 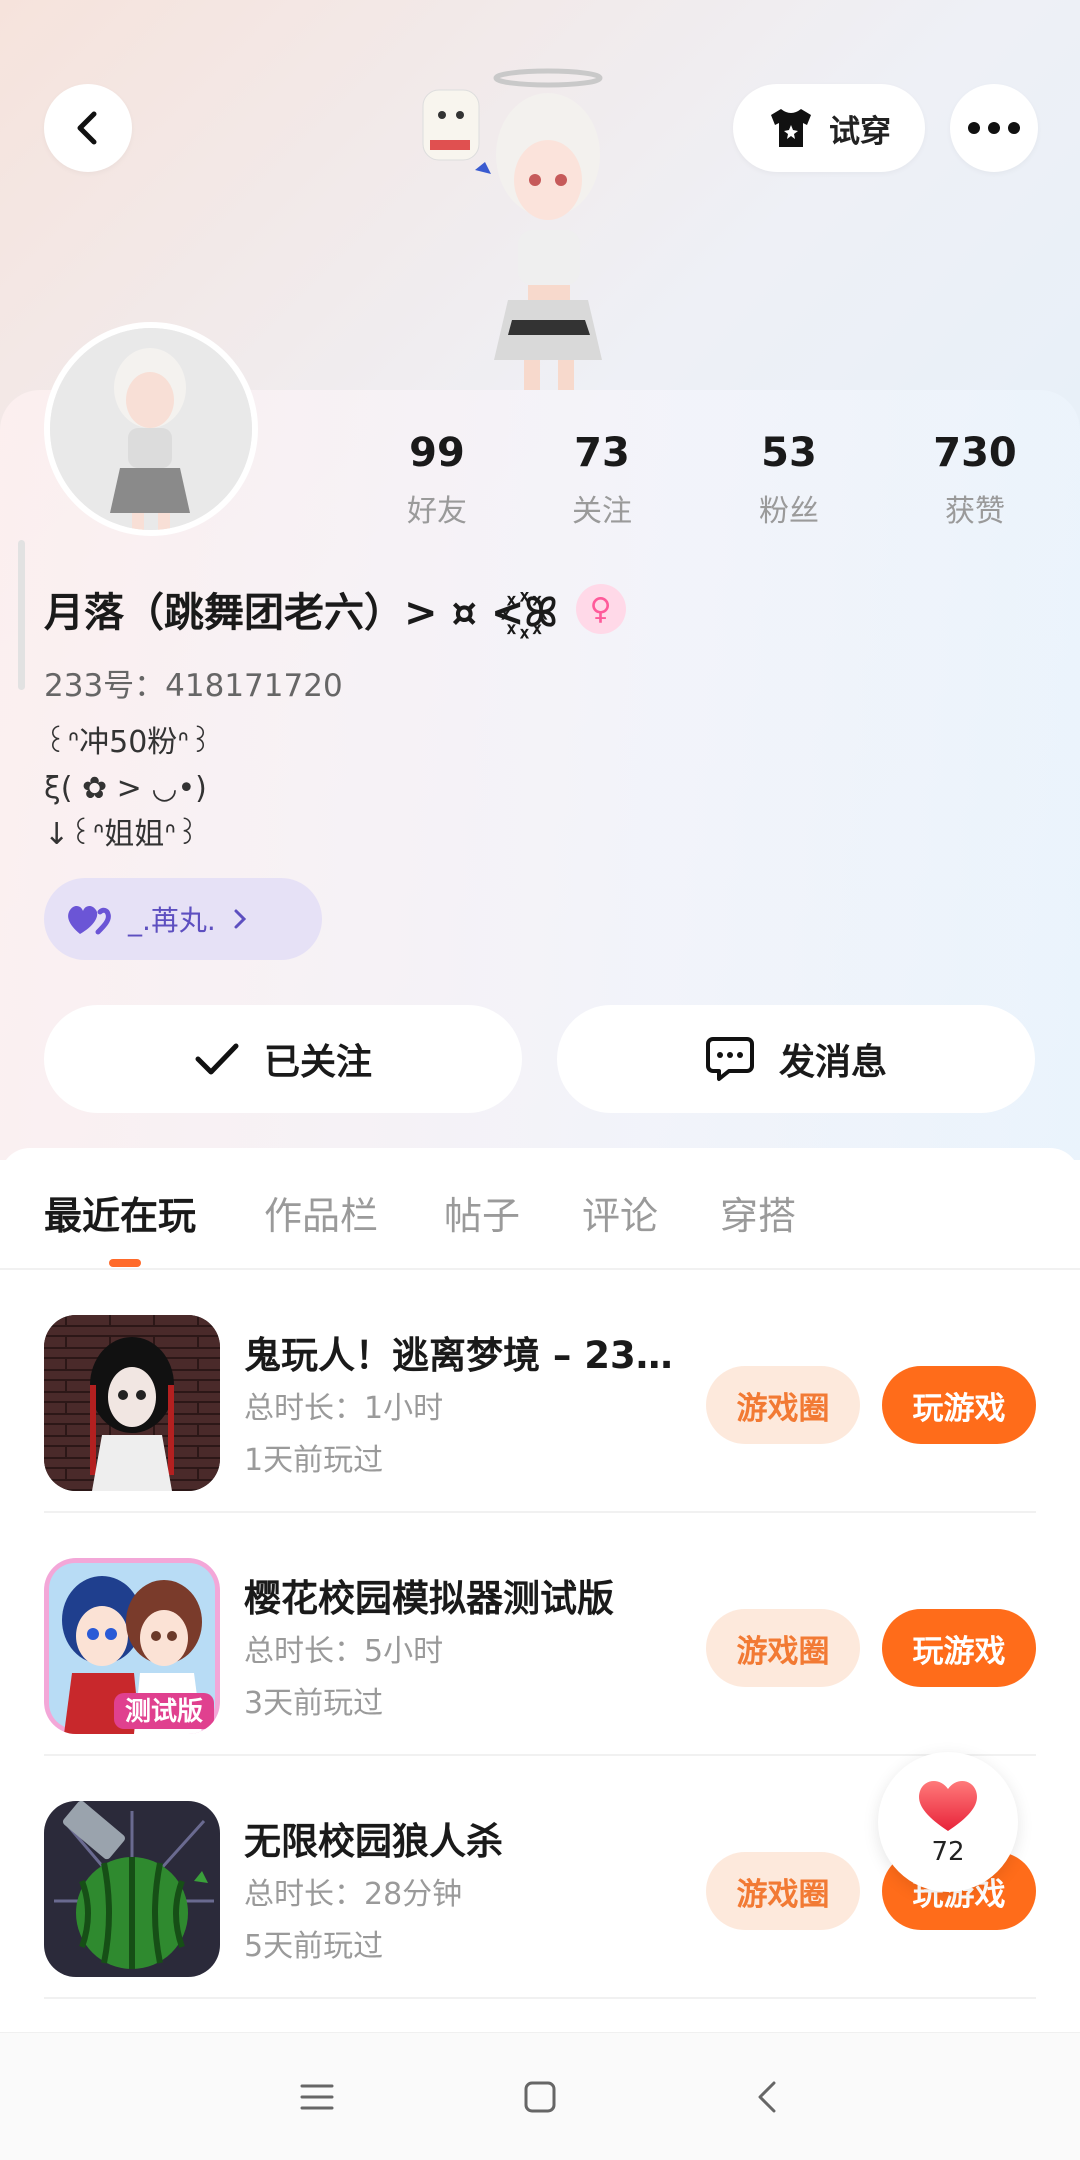 What do you see at coordinates (948, 1852) in the screenshot?
I see `like-count: 72` at bounding box center [948, 1852].